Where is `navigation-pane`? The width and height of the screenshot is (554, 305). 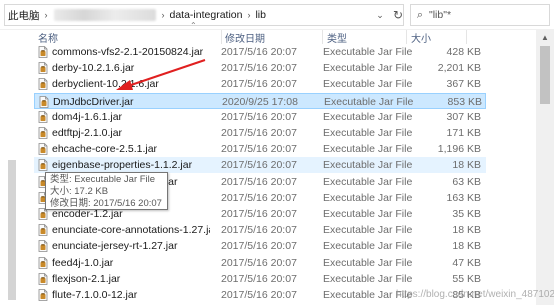
navigation-pane is located at coordinates (11, 167).